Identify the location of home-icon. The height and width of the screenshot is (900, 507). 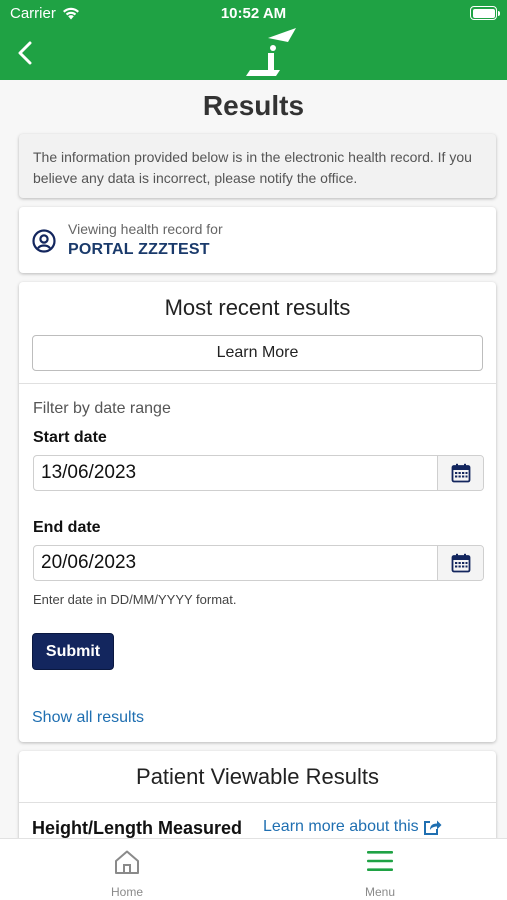
(127, 862).